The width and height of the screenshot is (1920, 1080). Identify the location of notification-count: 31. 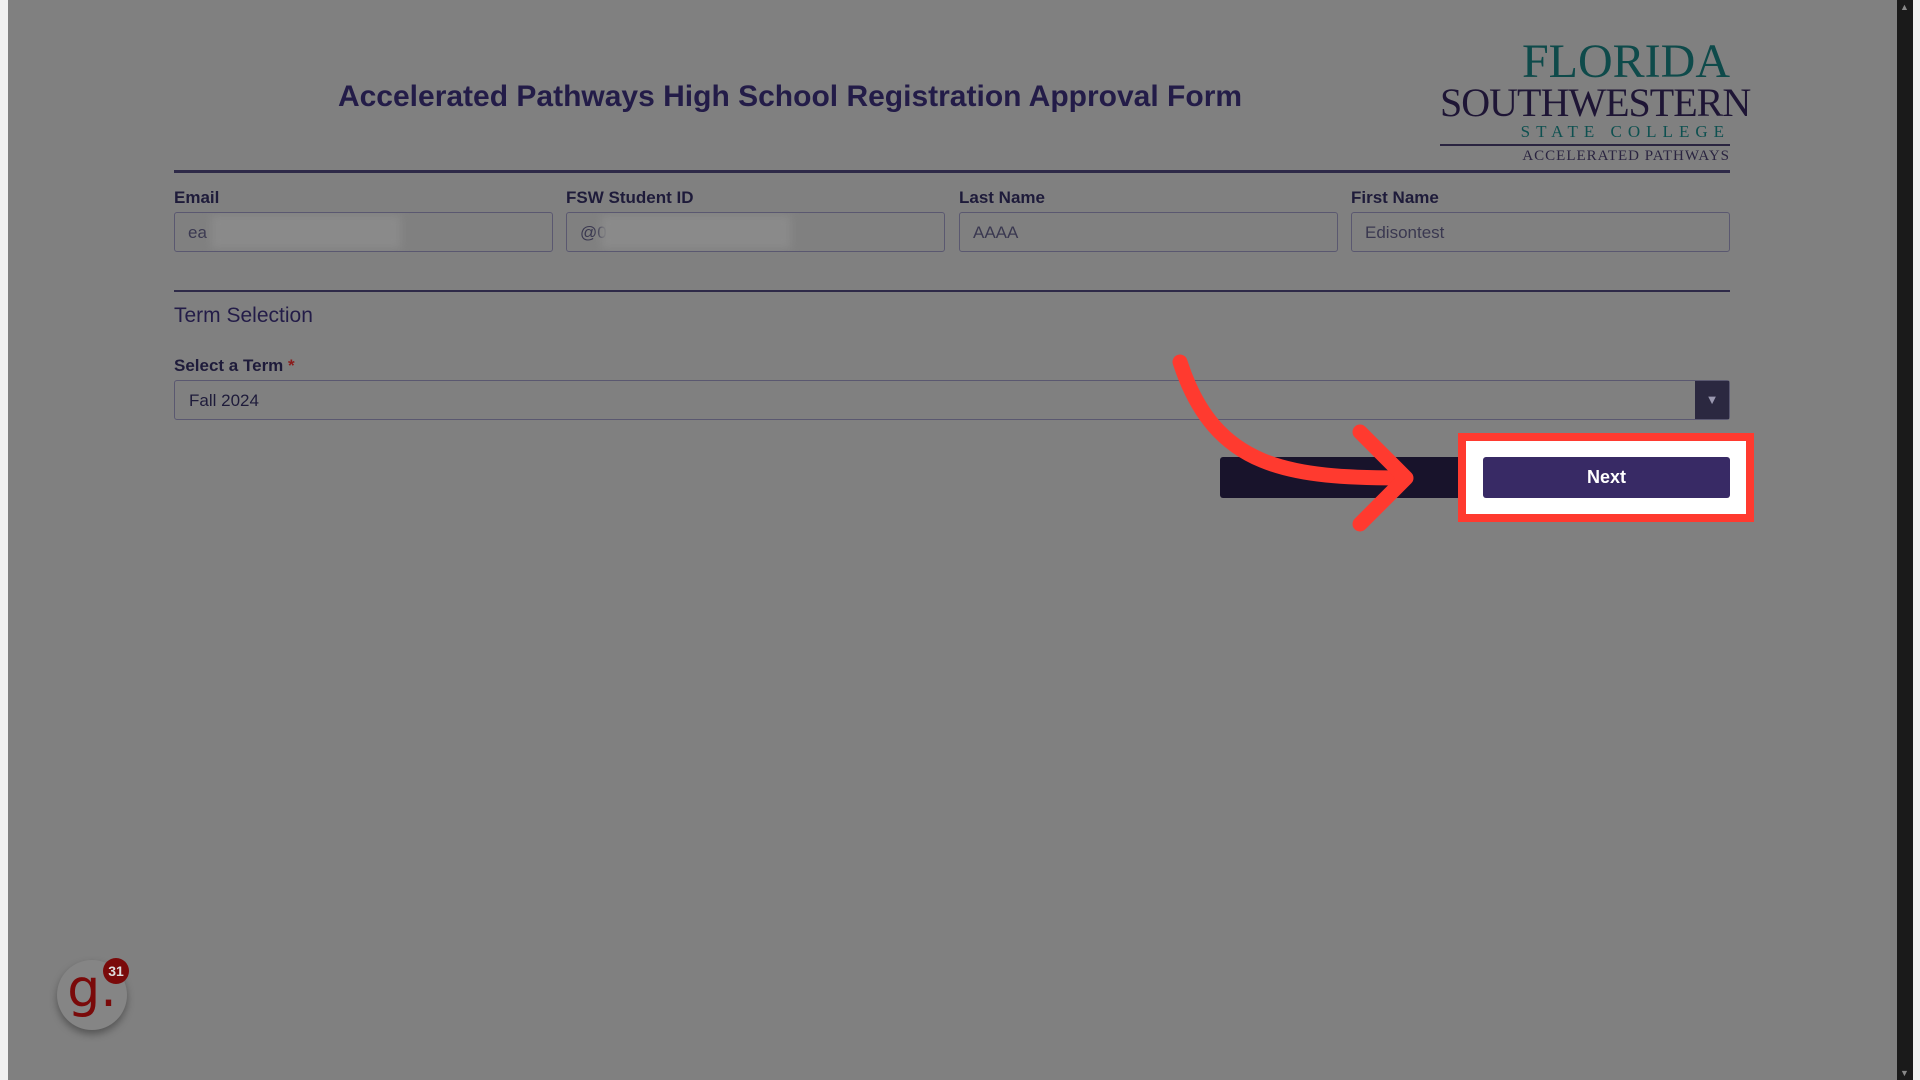
(116, 971).